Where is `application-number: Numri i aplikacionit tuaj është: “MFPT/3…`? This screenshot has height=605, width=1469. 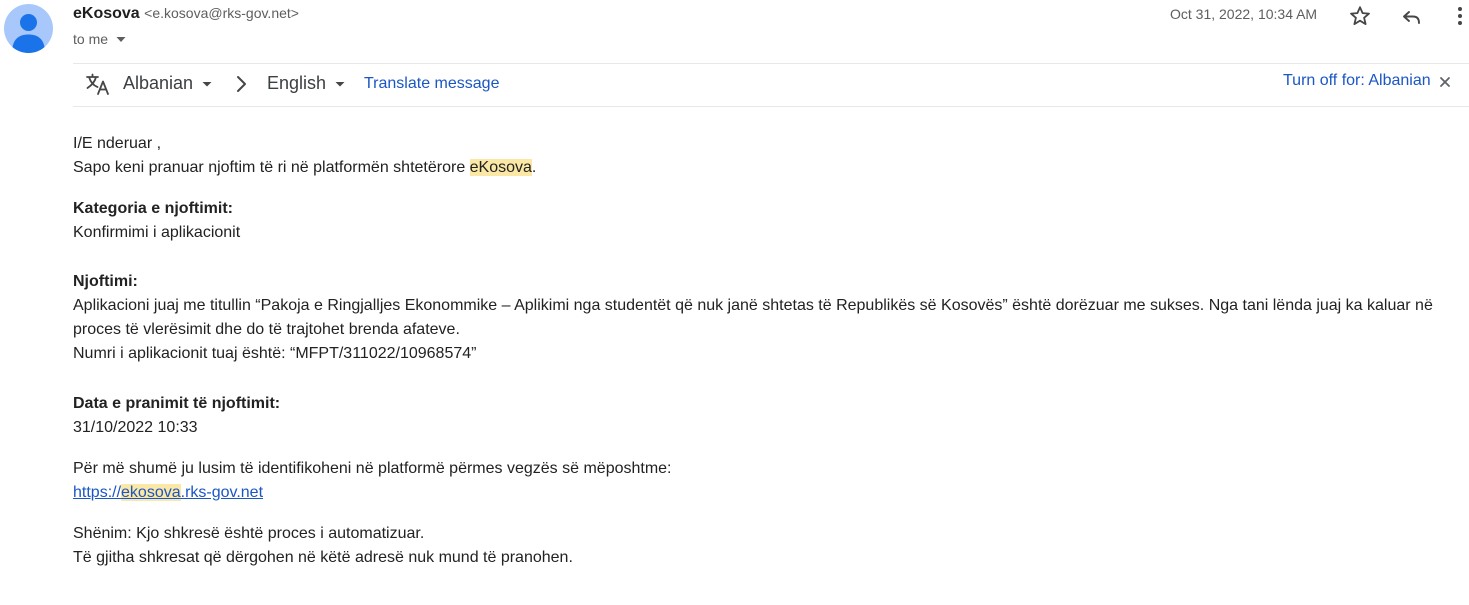
application-number: Numri i aplikacionit tuaj është: “MFPT/3… is located at coordinates (275, 353).